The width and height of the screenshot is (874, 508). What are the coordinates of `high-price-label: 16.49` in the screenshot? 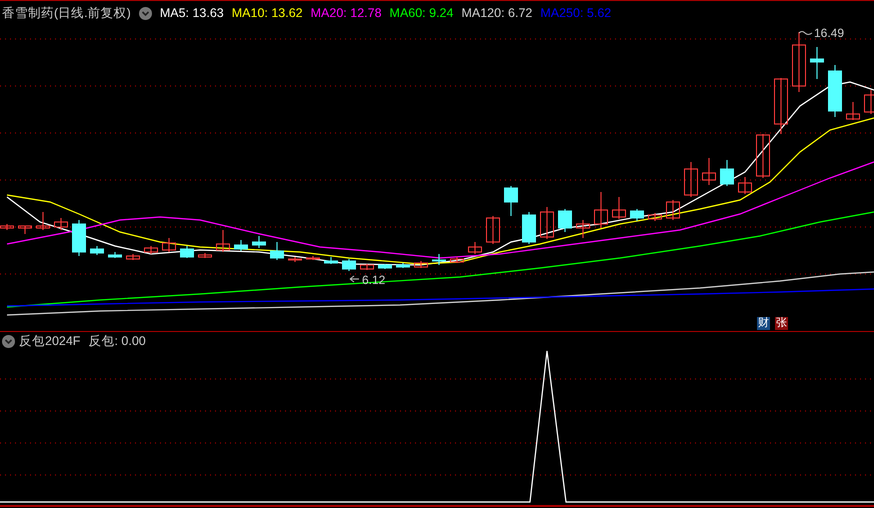 It's located at (829, 33).